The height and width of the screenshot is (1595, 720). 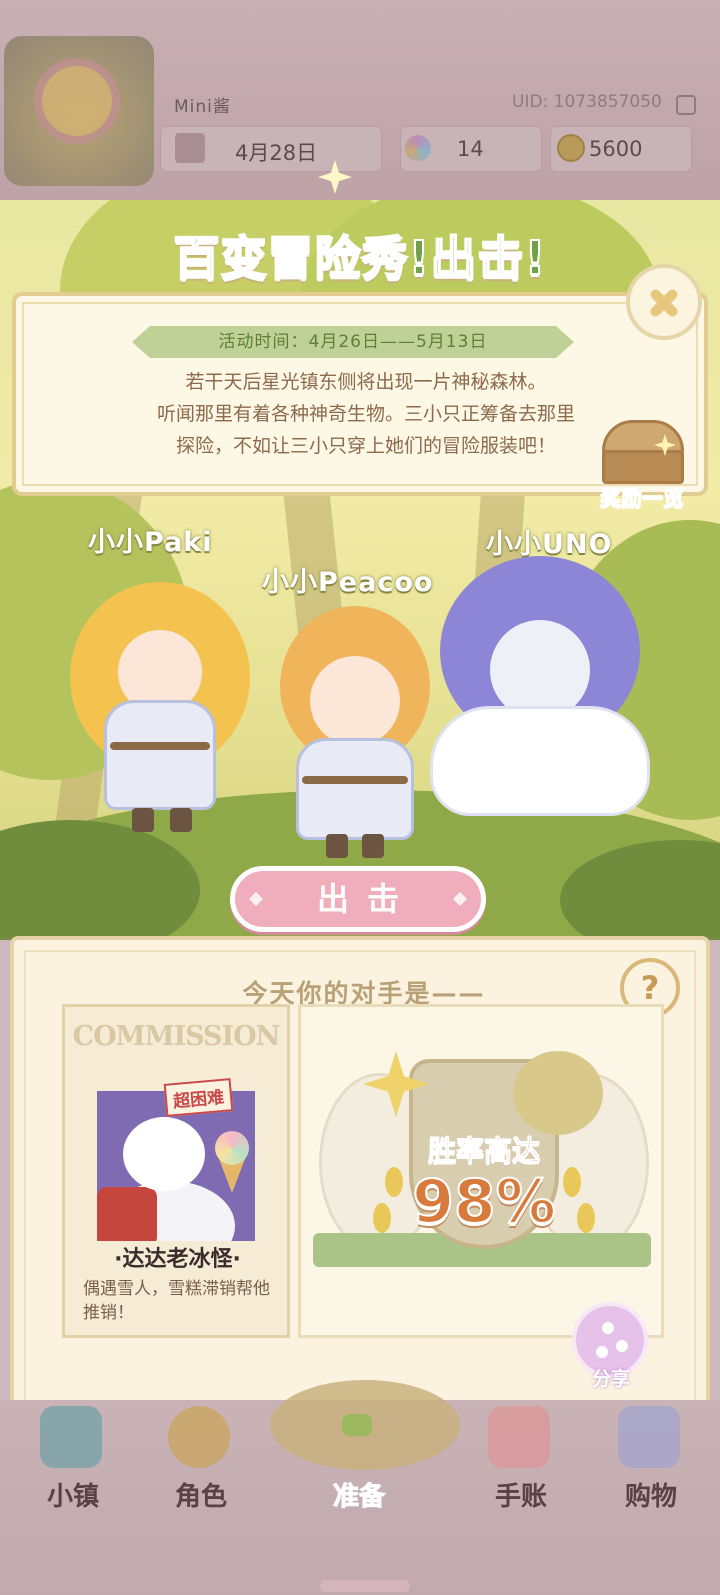 What do you see at coordinates (199, 1437) in the screenshot?
I see `character-icon` at bounding box center [199, 1437].